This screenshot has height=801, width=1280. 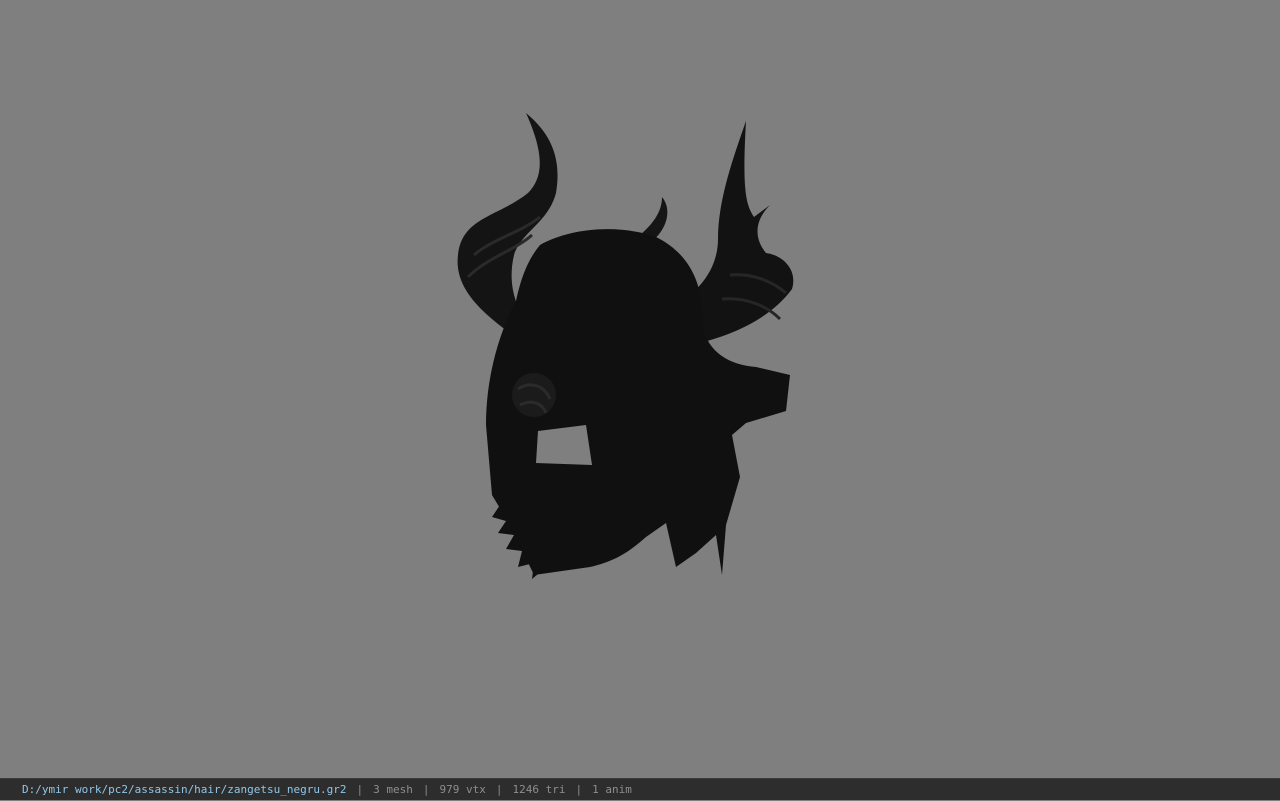 What do you see at coordinates (539, 789) in the screenshot?
I see `triangle-count: 1246 tri` at bounding box center [539, 789].